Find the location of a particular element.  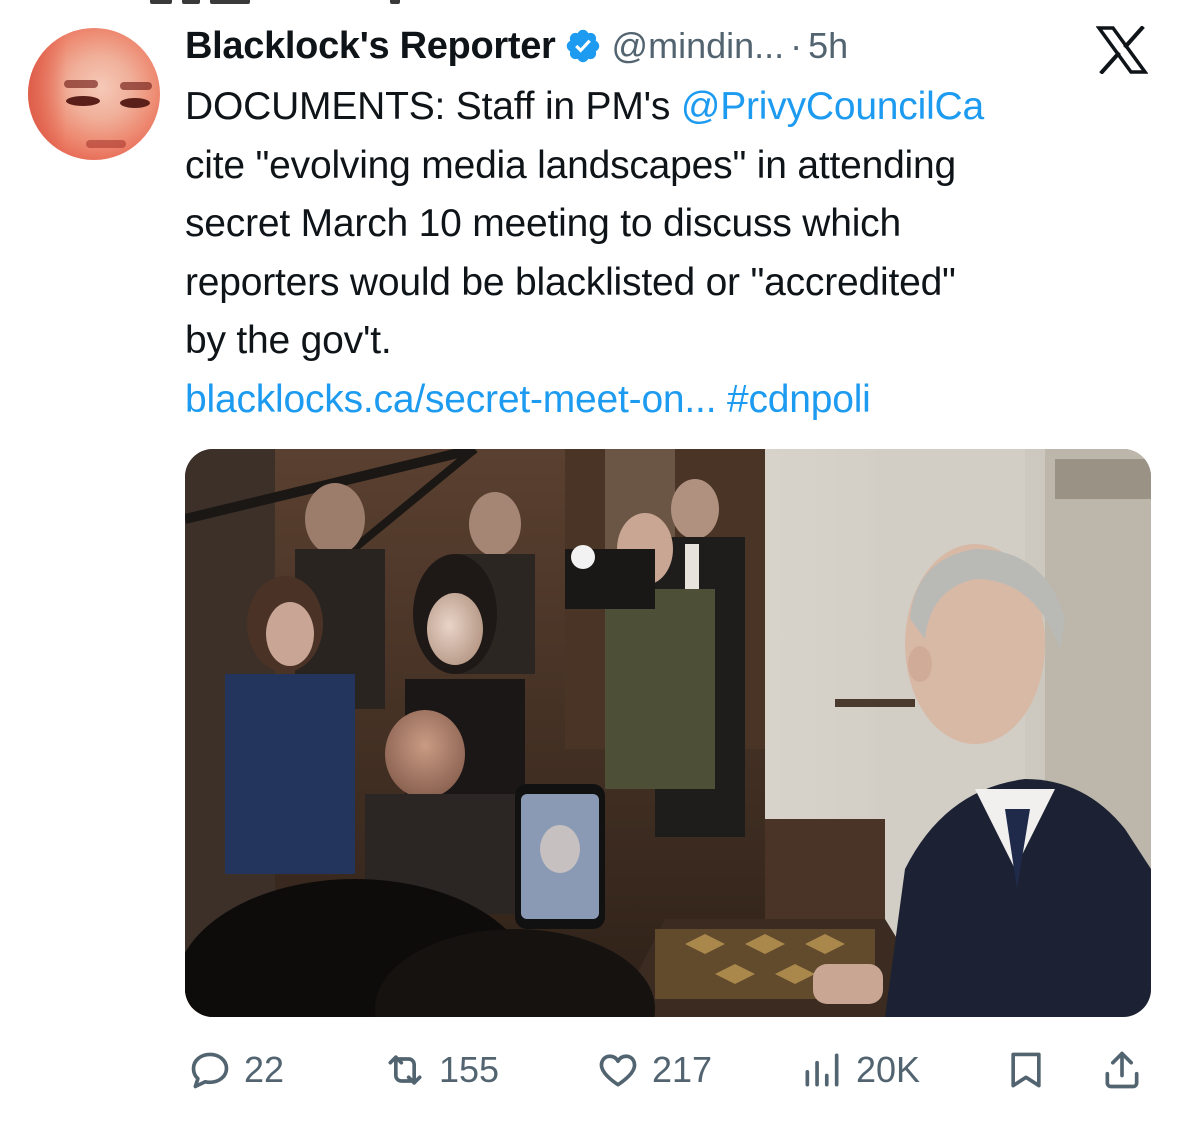

bookmark-icon is located at coordinates (1026, 1070).